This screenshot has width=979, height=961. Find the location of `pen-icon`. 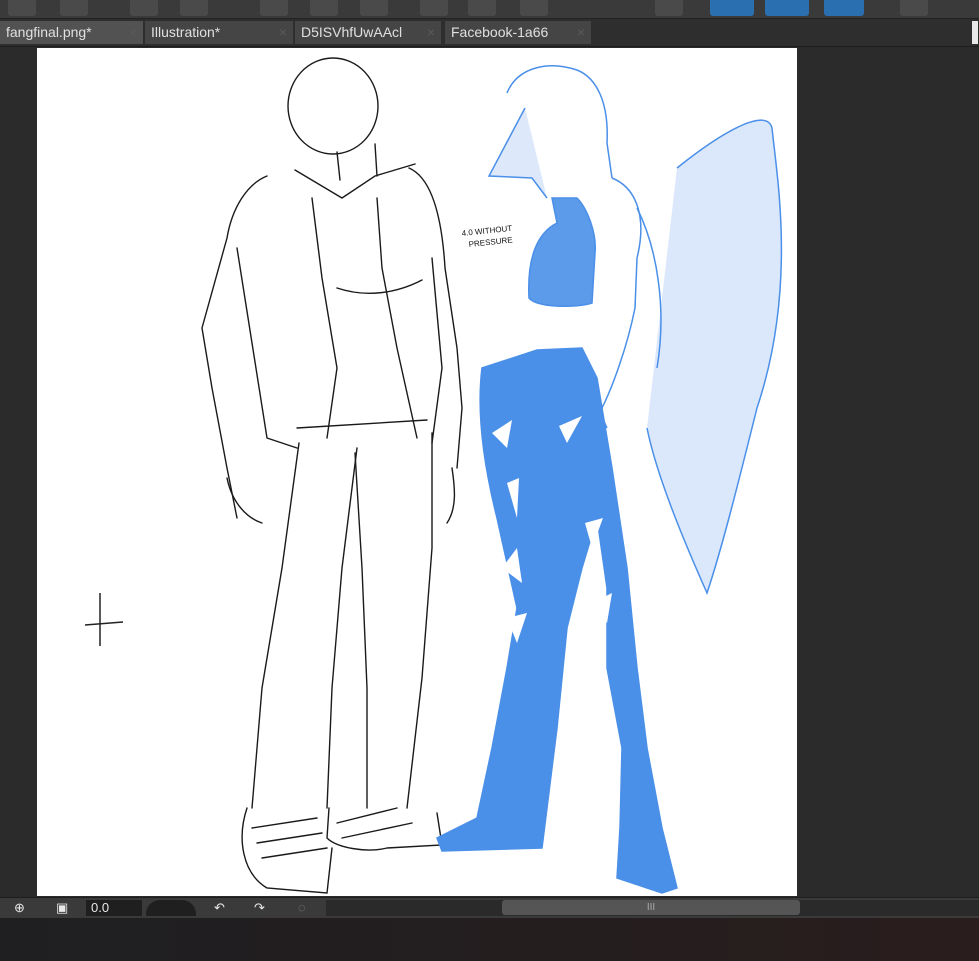

pen-icon is located at coordinates (434, 8).